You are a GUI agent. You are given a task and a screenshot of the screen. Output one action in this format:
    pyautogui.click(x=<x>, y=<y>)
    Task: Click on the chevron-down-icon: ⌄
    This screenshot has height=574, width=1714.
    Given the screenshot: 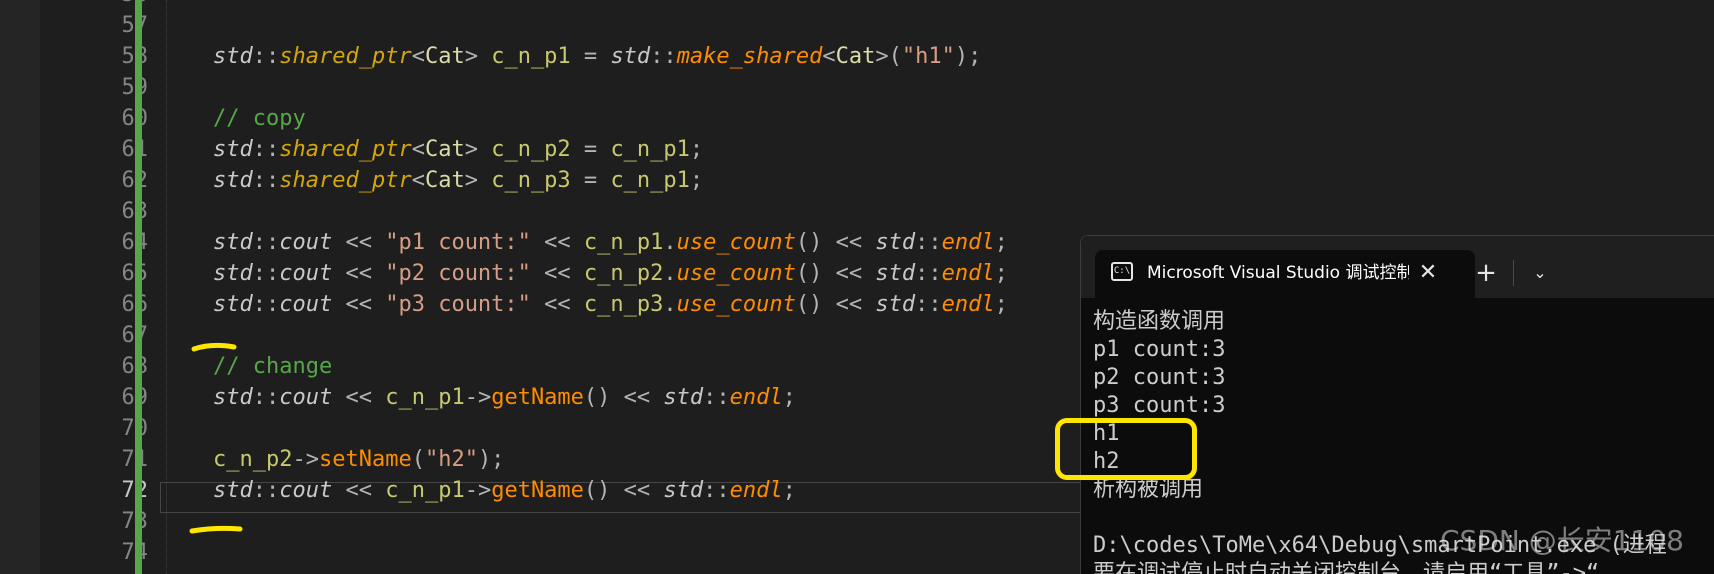 What is the action you would take?
    pyautogui.click(x=1540, y=273)
    